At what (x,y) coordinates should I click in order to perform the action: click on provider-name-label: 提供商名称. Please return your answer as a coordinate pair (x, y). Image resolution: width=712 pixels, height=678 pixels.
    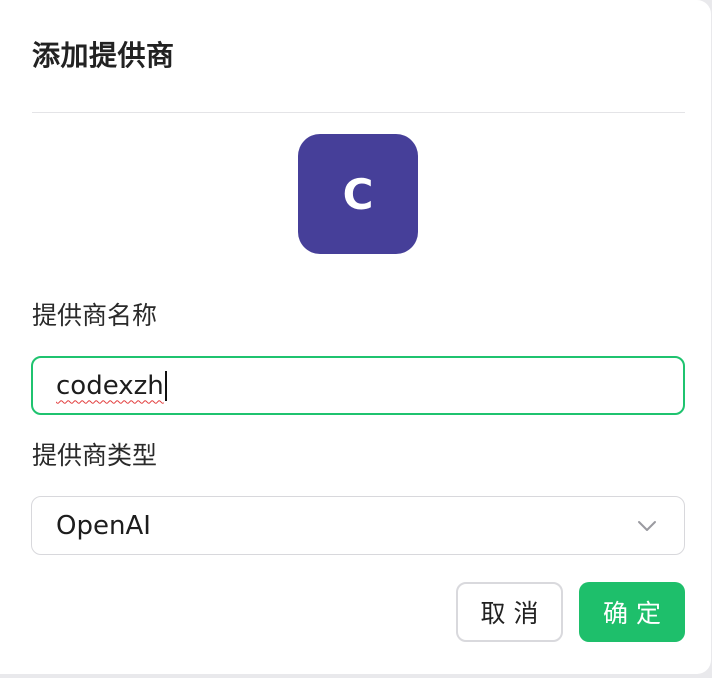
    Looking at the image, I should click on (95, 315).